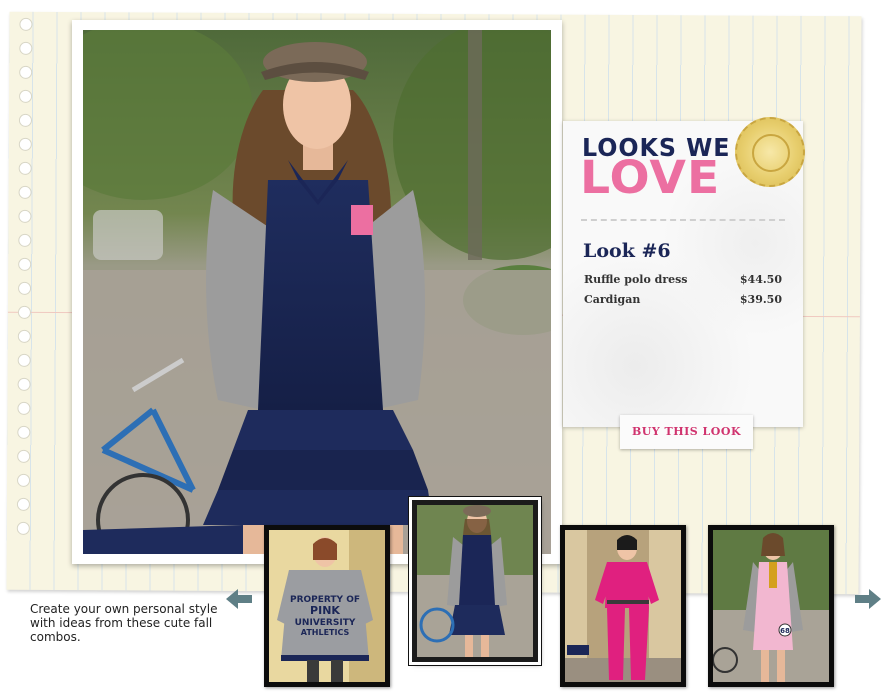 The width and height of the screenshot is (894, 694). Describe the element at coordinates (650, 177) in the screenshot. I see `looks-title-line2: LOVE` at that location.